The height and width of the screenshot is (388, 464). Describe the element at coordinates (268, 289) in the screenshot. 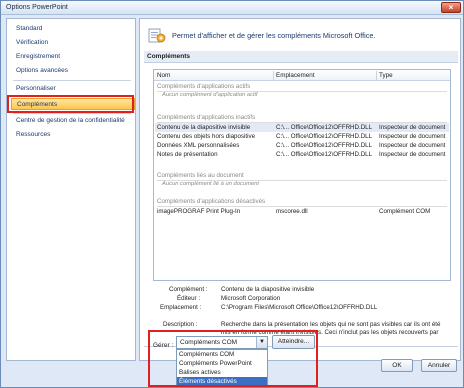

I see `detail-value-complement: Contenu de la diapositive invisible` at that location.